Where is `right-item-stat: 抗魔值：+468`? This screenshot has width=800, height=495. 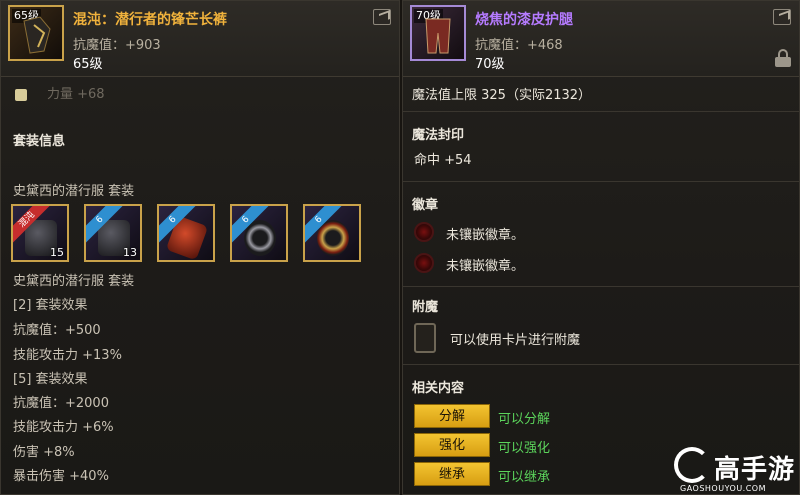
right-item-stat: 抗魔值：+468 is located at coordinates (519, 45).